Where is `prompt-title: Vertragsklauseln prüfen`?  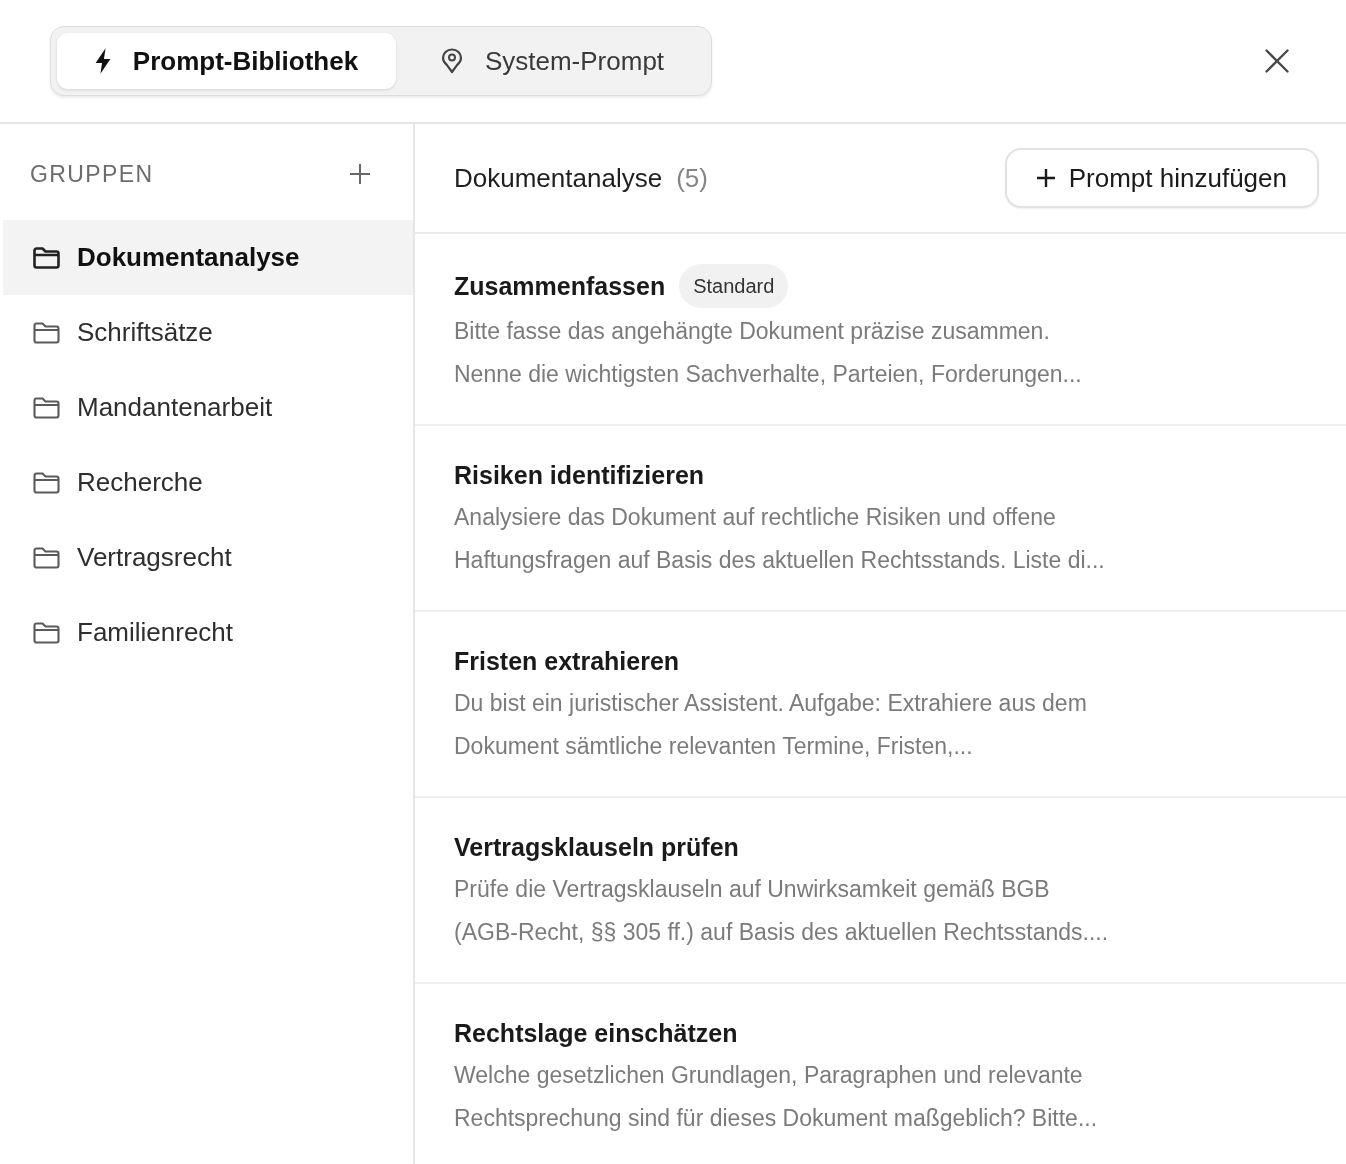
prompt-title: Vertragsklauseln prüfen is located at coordinates (596, 847).